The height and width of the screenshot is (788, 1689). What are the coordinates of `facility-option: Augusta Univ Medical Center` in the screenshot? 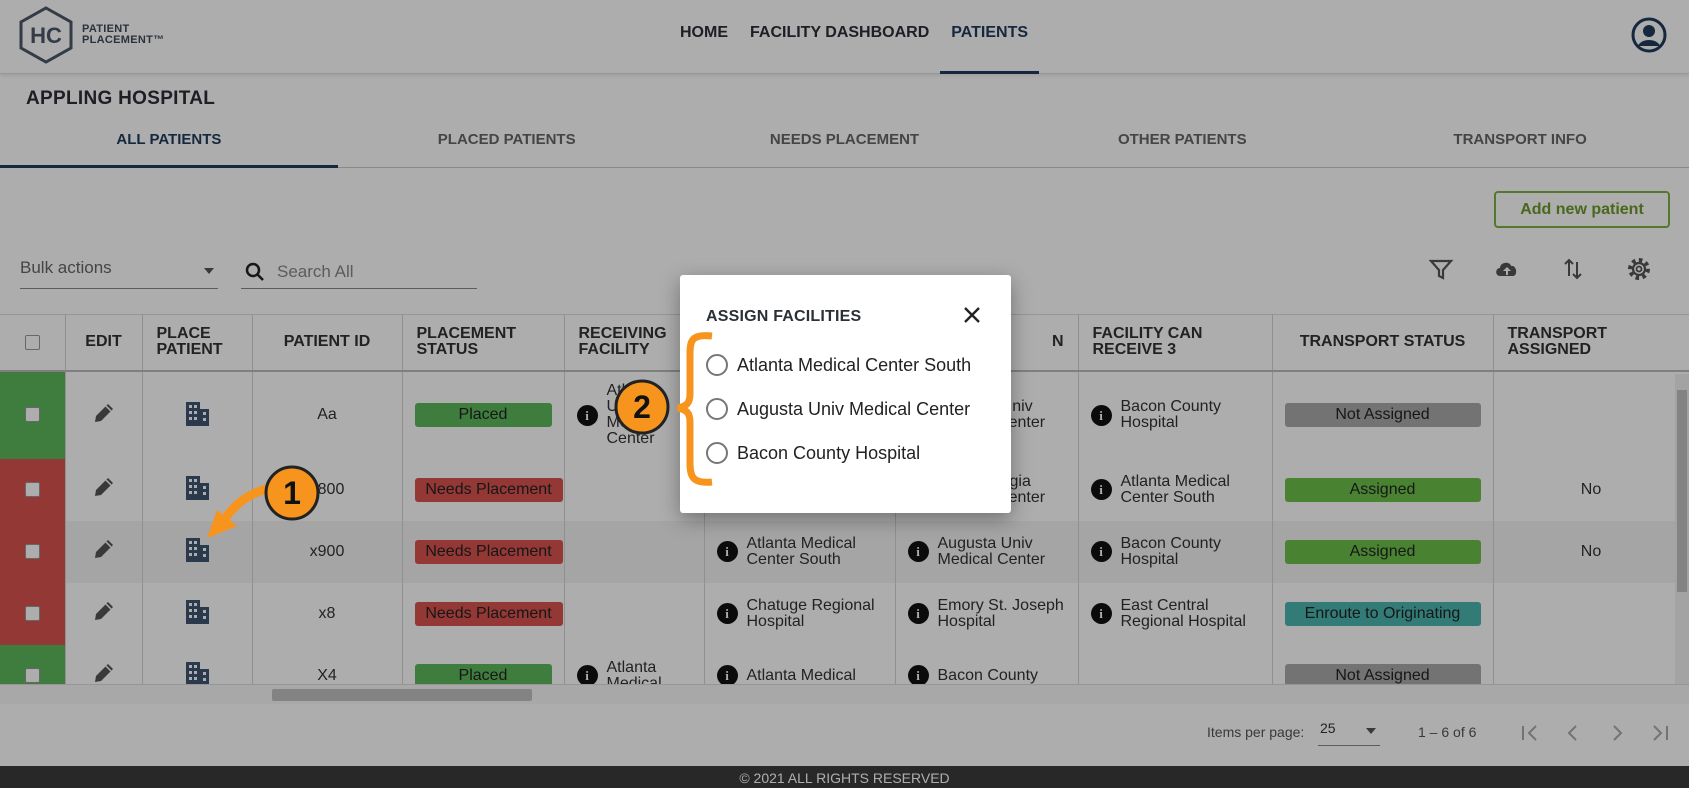 It's located at (838, 409).